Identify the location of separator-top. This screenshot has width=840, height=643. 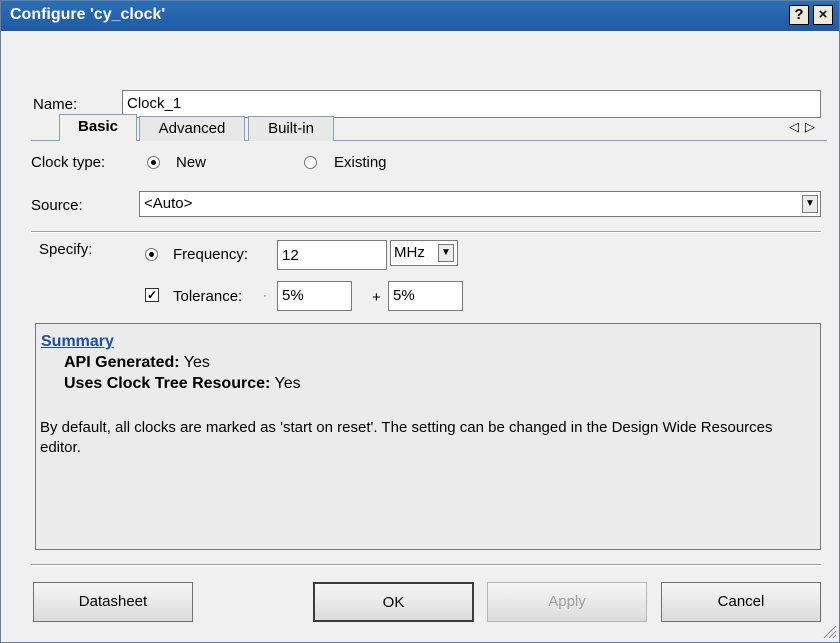
(426, 232).